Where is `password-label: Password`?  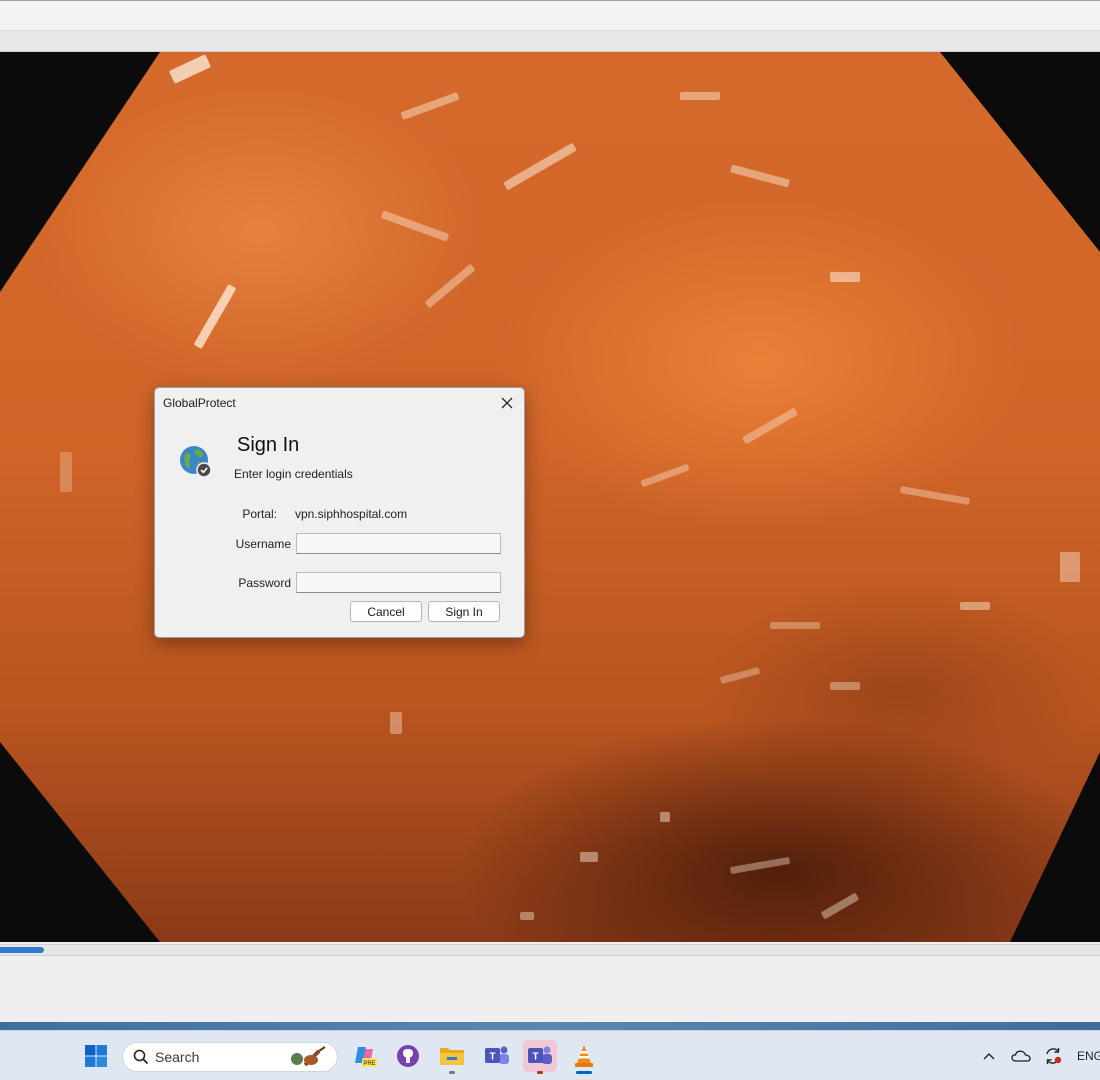
password-label: Password is located at coordinates (264, 583).